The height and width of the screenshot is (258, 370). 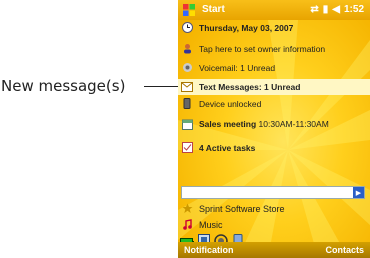 I want to click on voicemail-icon, so click(x=187, y=68).